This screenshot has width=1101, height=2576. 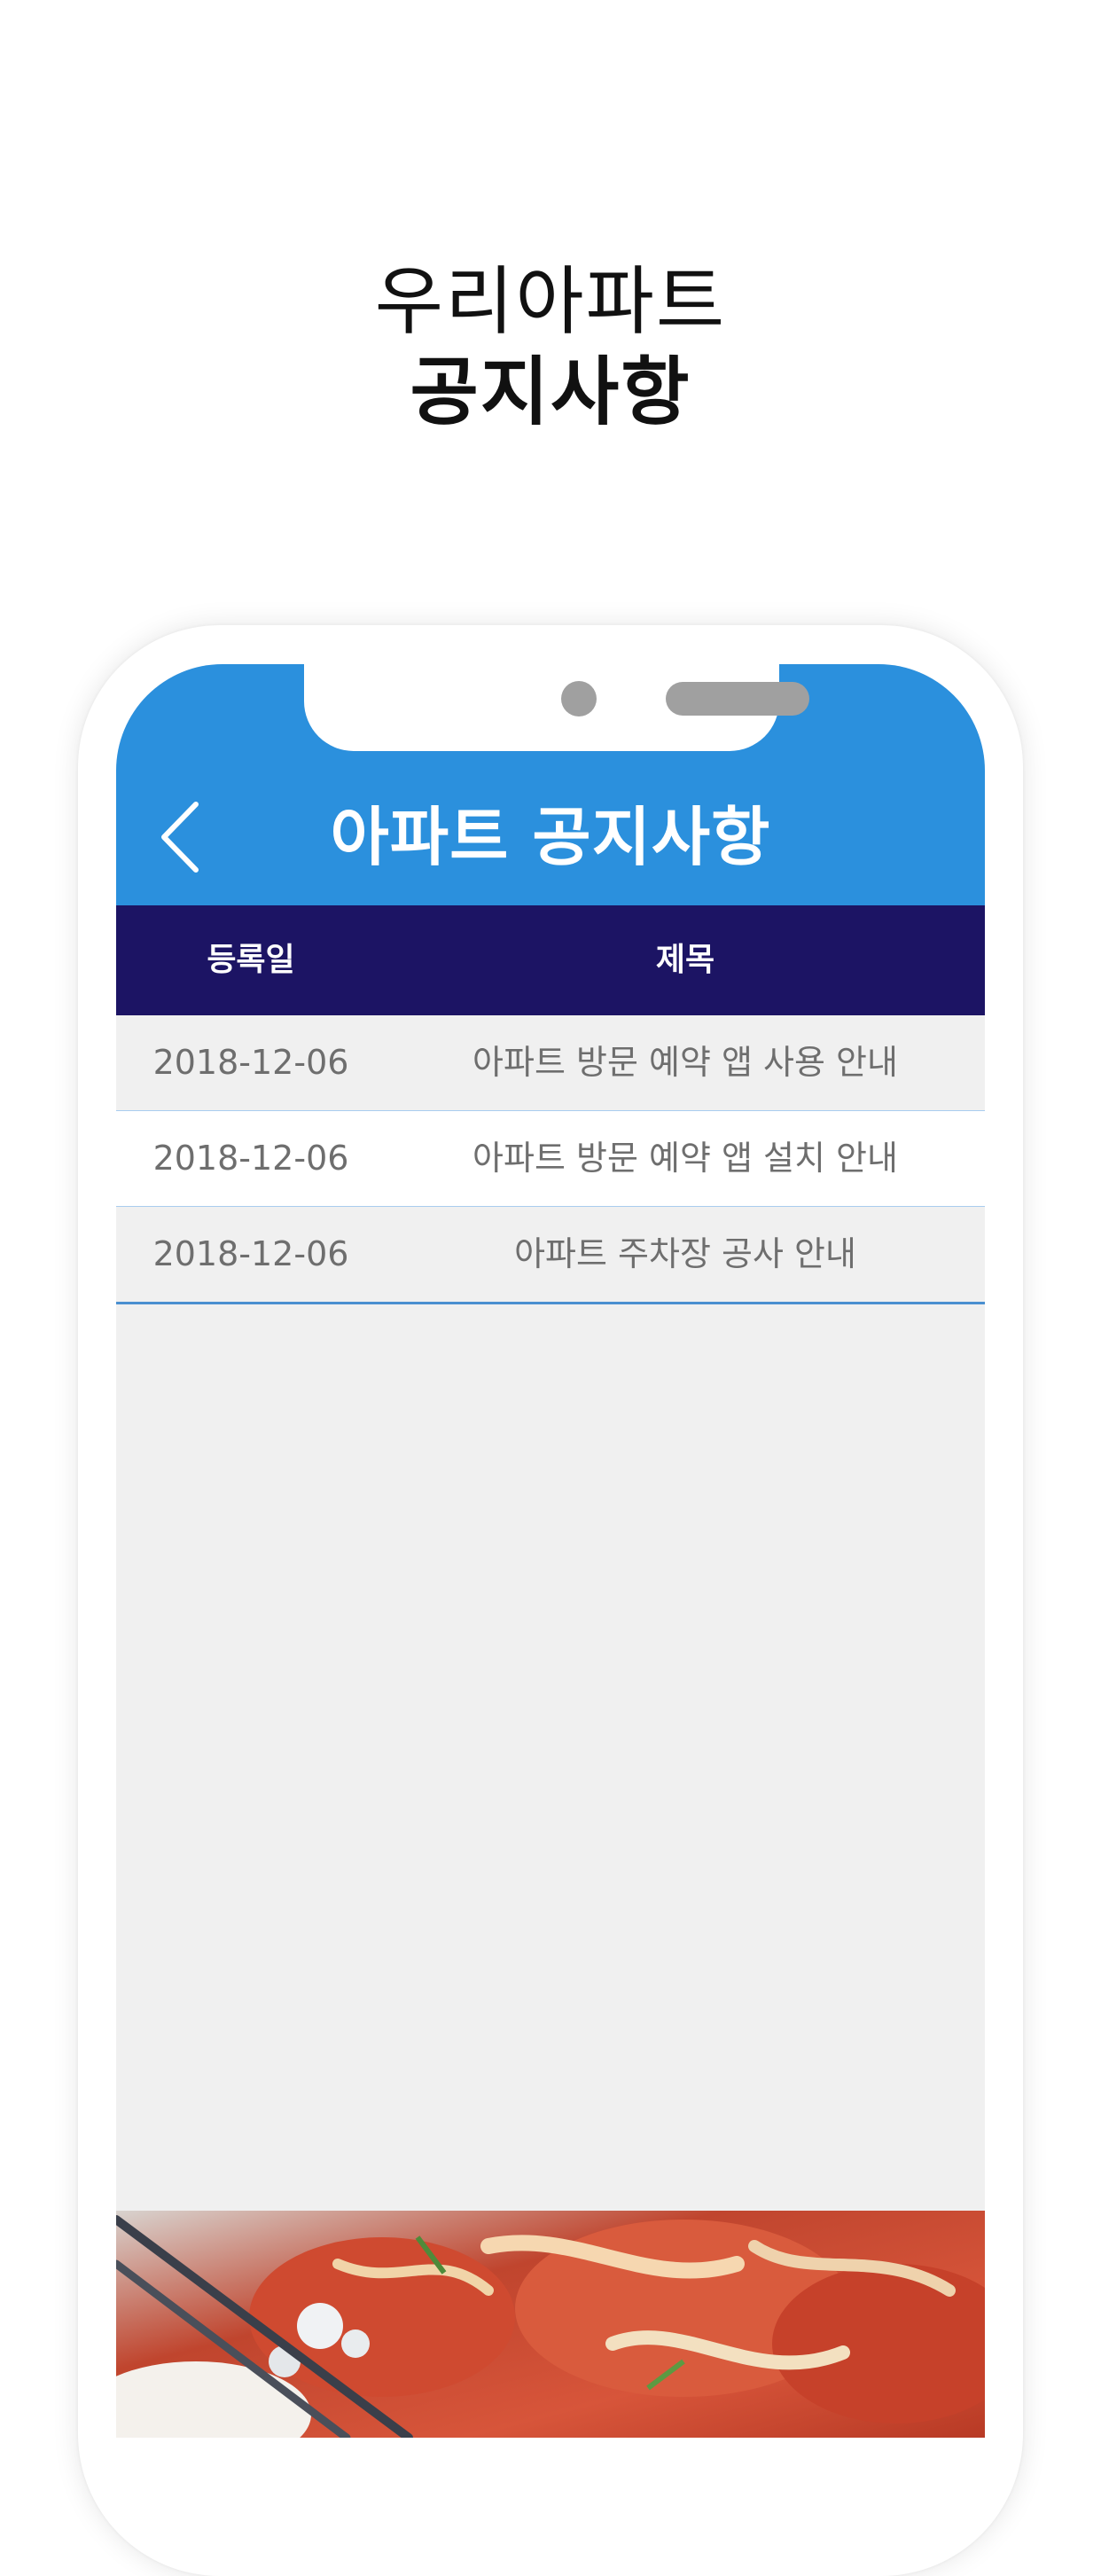 I want to click on notice-row: 2018-12-06 아파트 방문 예약 앱 사용 안내, so click(x=550, y=1063).